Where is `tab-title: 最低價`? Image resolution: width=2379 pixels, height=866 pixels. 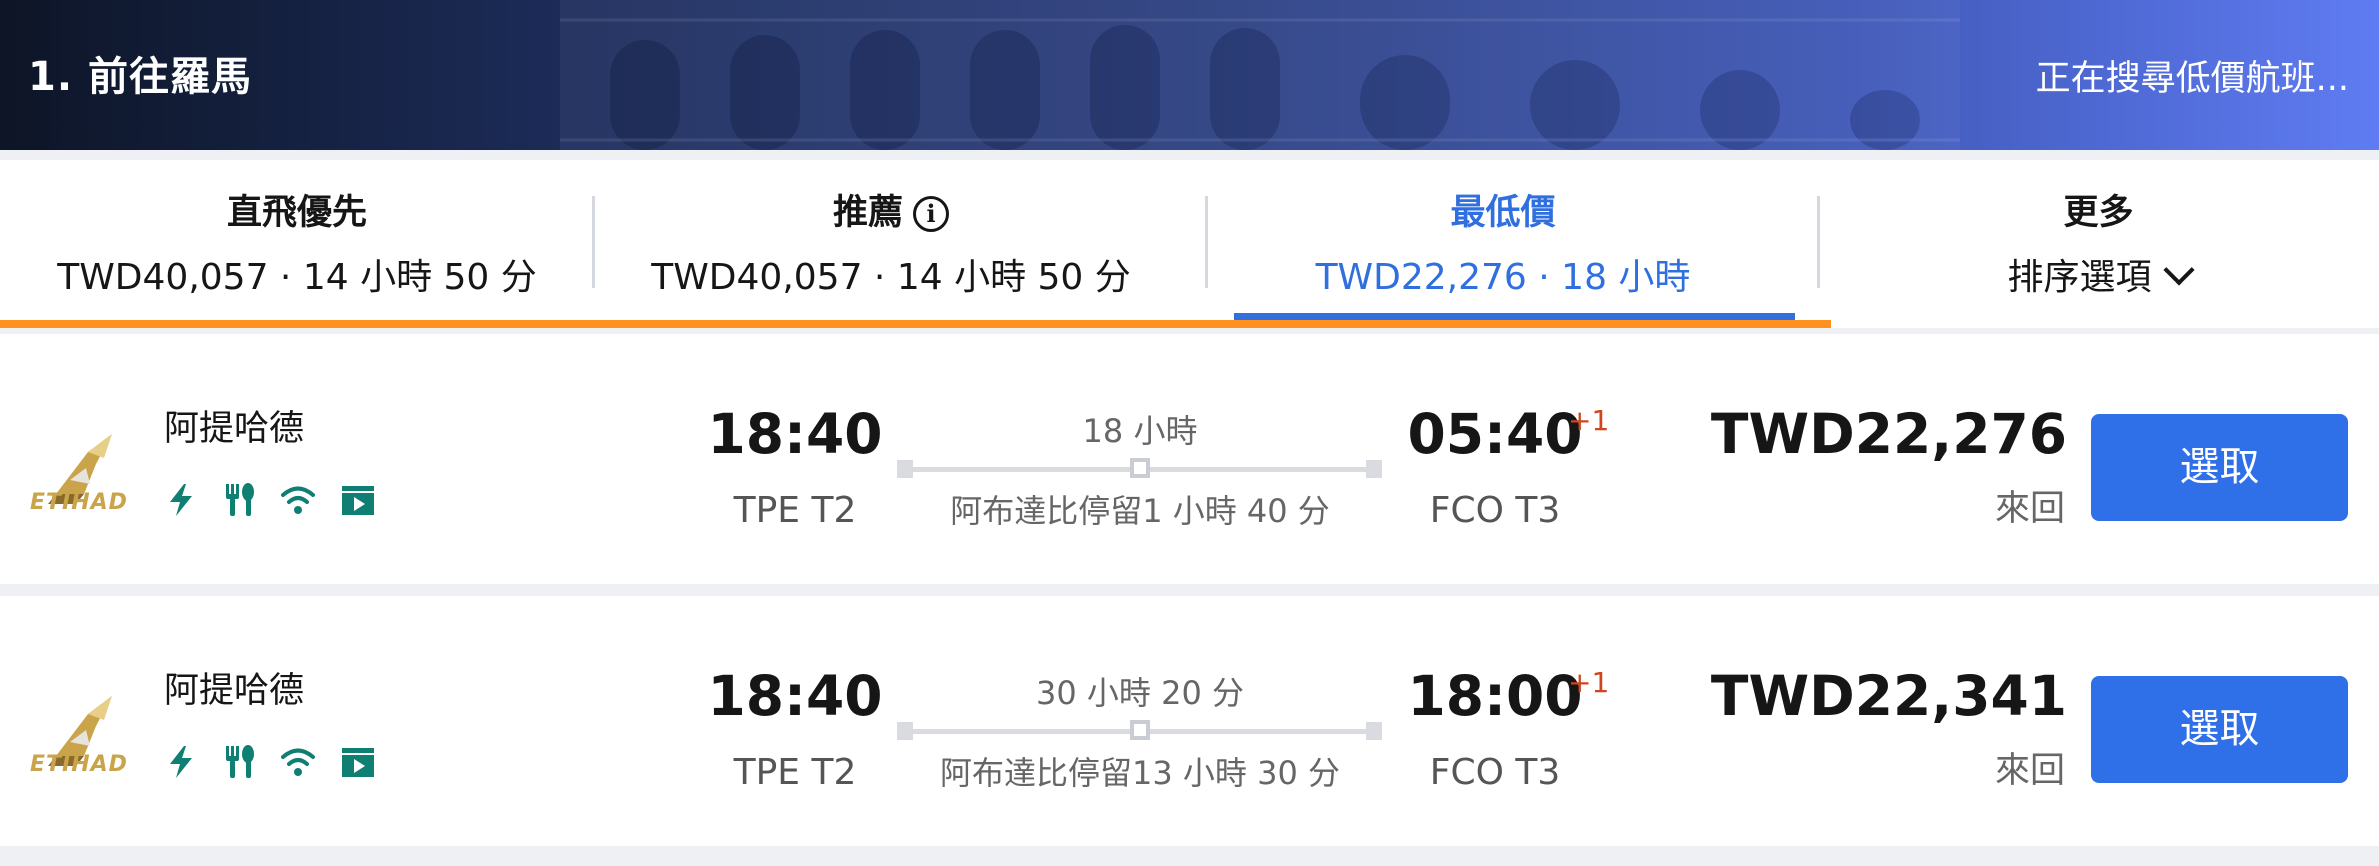 tab-title: 最低價 is located at coordinates (1503, 213).